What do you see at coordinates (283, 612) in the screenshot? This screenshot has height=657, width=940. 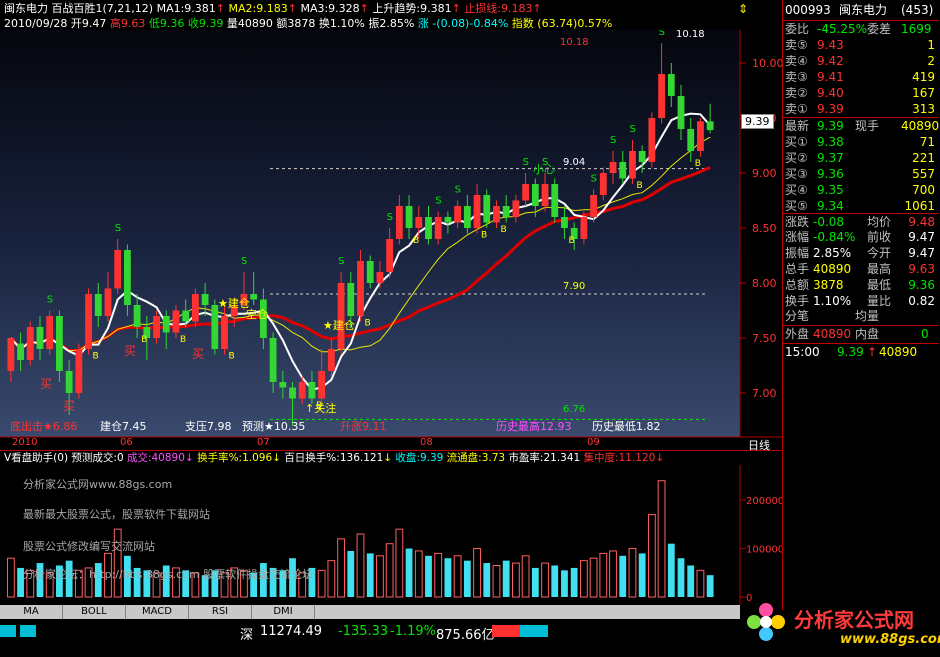 I see `tab-dmi: DMI` at bounding box center [283, 612].